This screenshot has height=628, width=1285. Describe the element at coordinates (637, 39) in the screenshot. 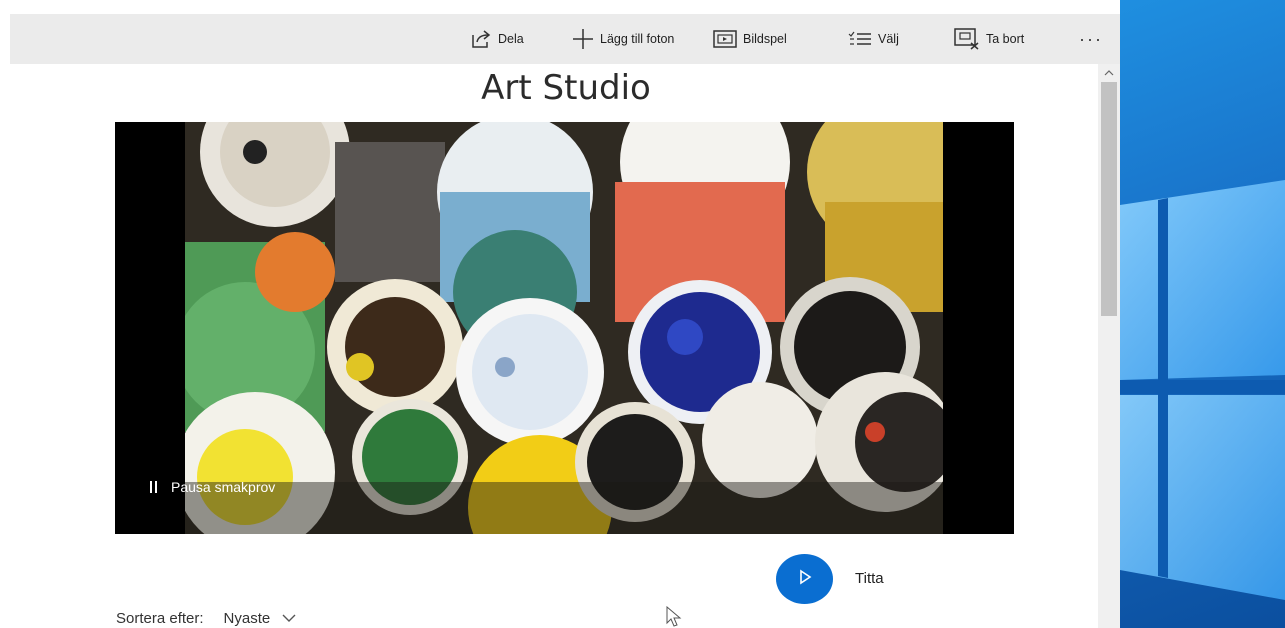

I see `add-photos-label: Lägg till foton` at that location.